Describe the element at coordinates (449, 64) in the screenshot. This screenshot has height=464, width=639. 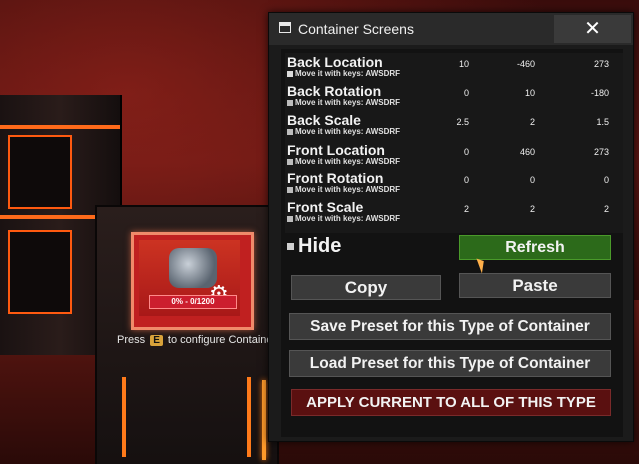
I see `property-value-x: 10` at that location.